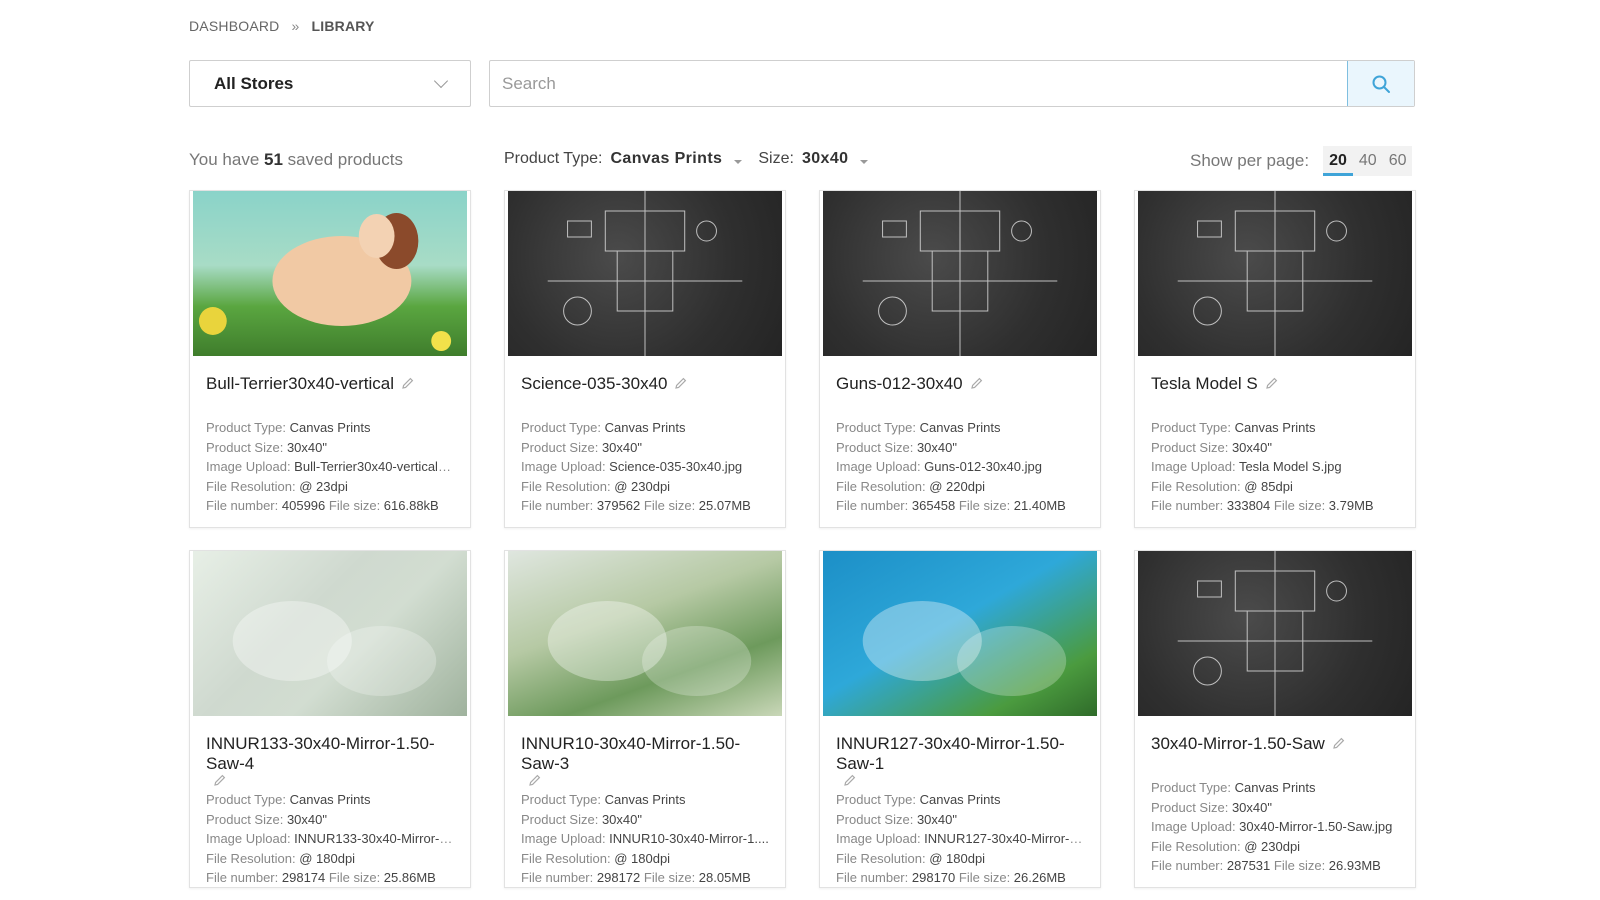 This screenshot has height=900, width=1600. I want to click on size-filter: Size: 30x40, so click(813, 159).